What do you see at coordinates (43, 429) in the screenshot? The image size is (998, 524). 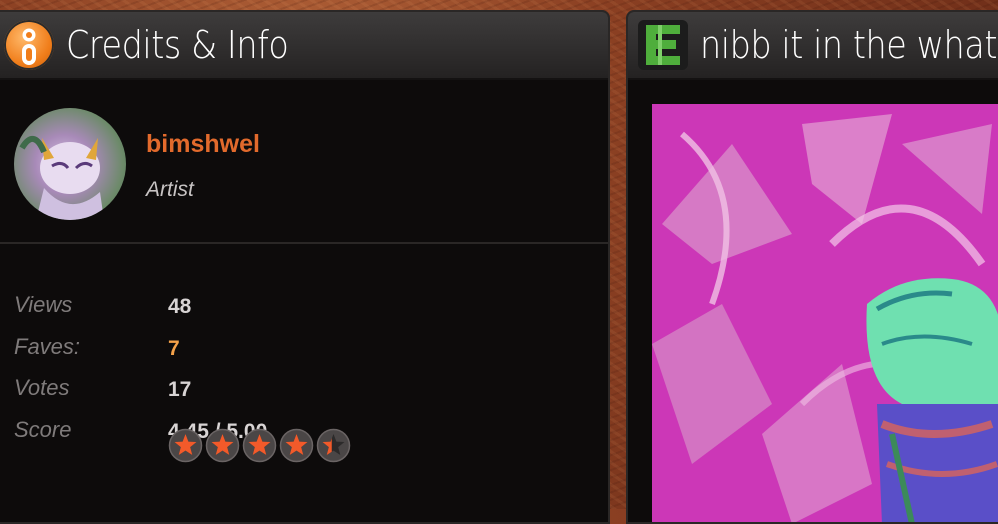 I see `score-label: Score` at bounding box center [43, 429].